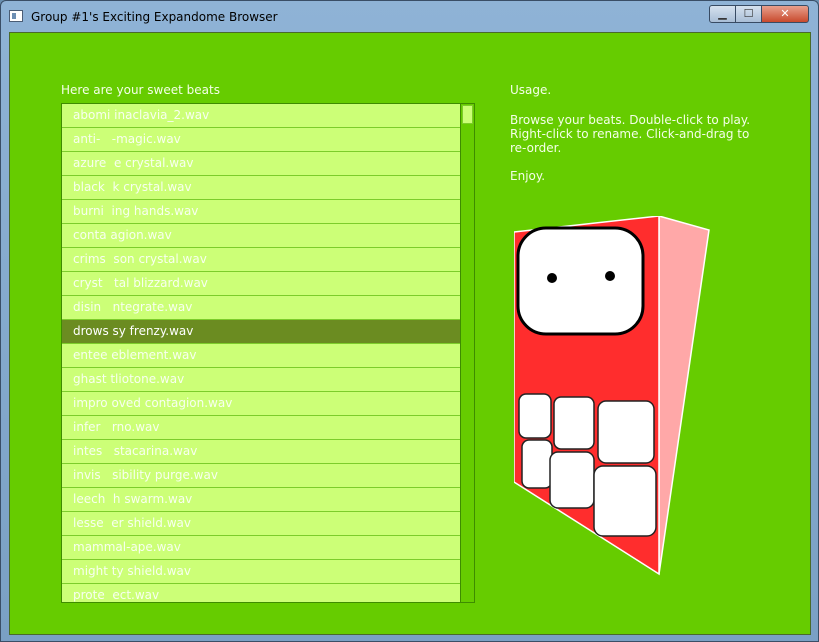 Image resolution: width=819 pixels, height=642 pixels. What do you see at coordinates (141, 115) in the screenshot?
I see `list-item-label: abomi inaclavia_2.wav` at bounding box center [141, 115].